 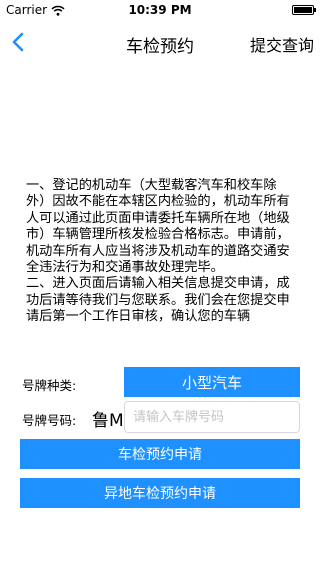 What do you see at coordinates (212, 382) in the screenshot?
I see `plate-type-button: 小型汽车` at bounding box center [212, 382].